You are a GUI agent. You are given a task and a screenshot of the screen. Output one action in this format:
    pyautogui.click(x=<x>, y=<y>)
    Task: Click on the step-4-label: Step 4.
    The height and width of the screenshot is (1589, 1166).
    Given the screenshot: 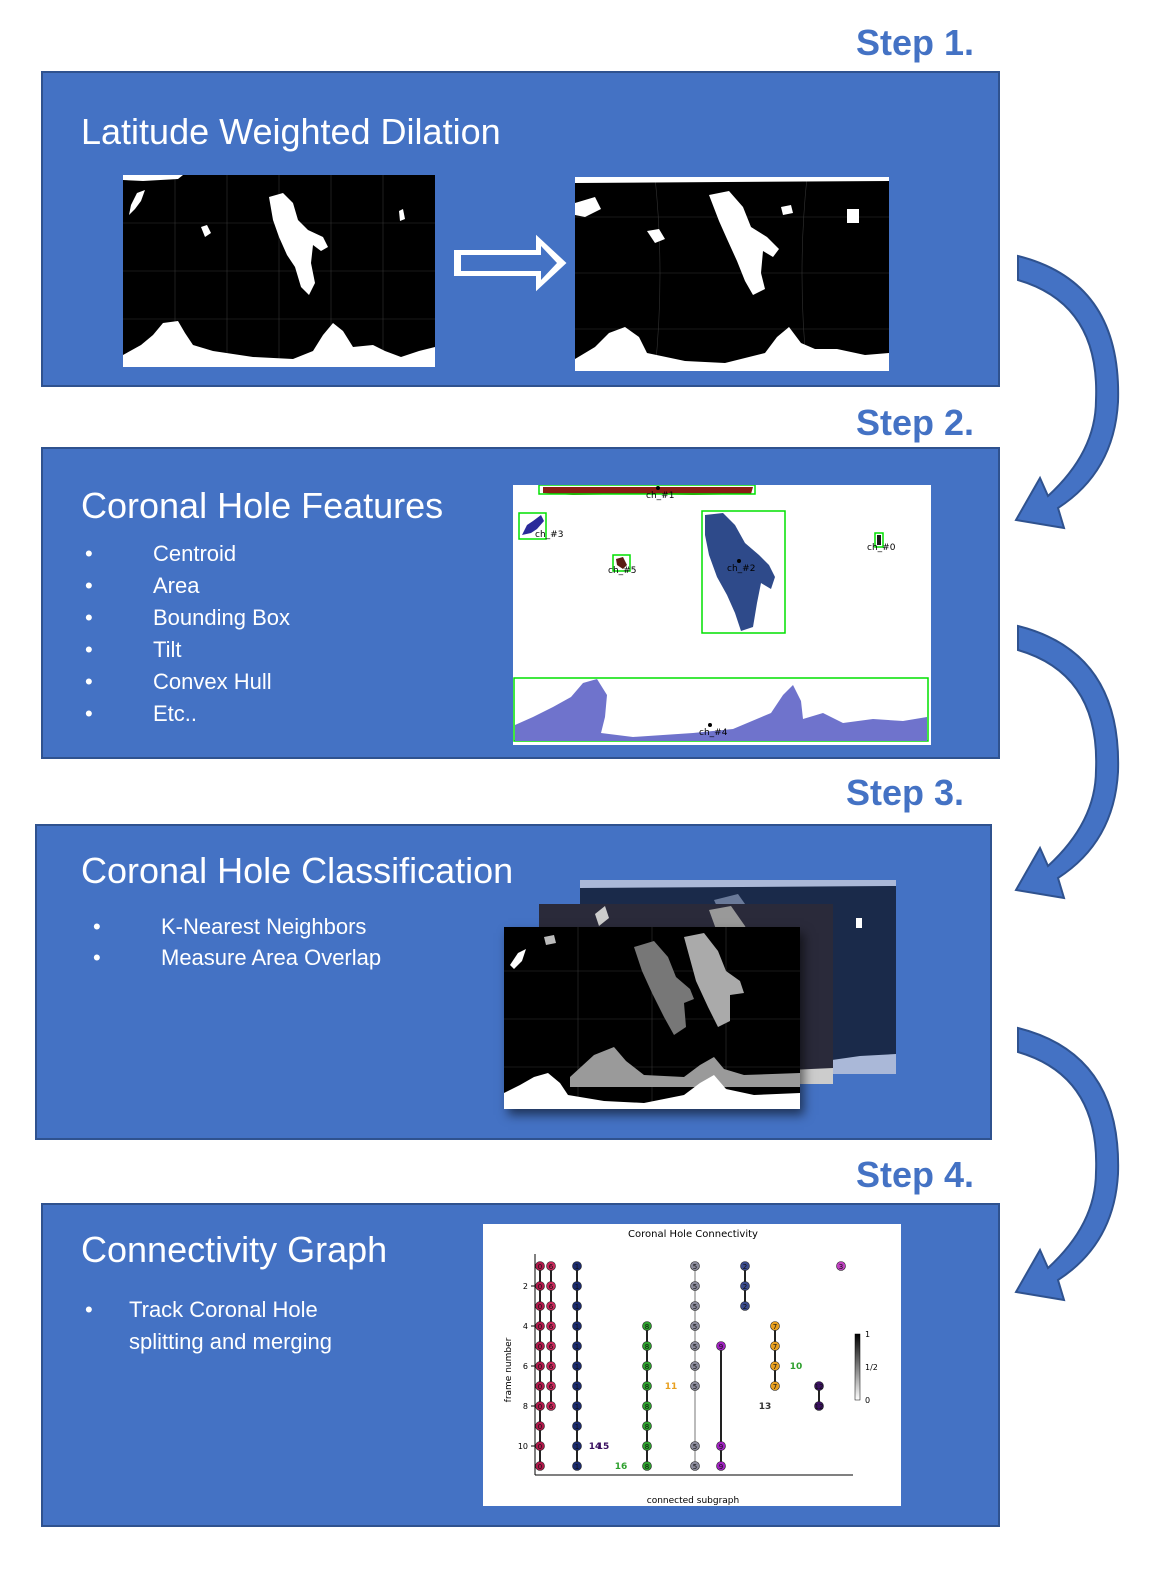 What is the action you would take?
    pyautogui.click(x=915, y=1174)
    